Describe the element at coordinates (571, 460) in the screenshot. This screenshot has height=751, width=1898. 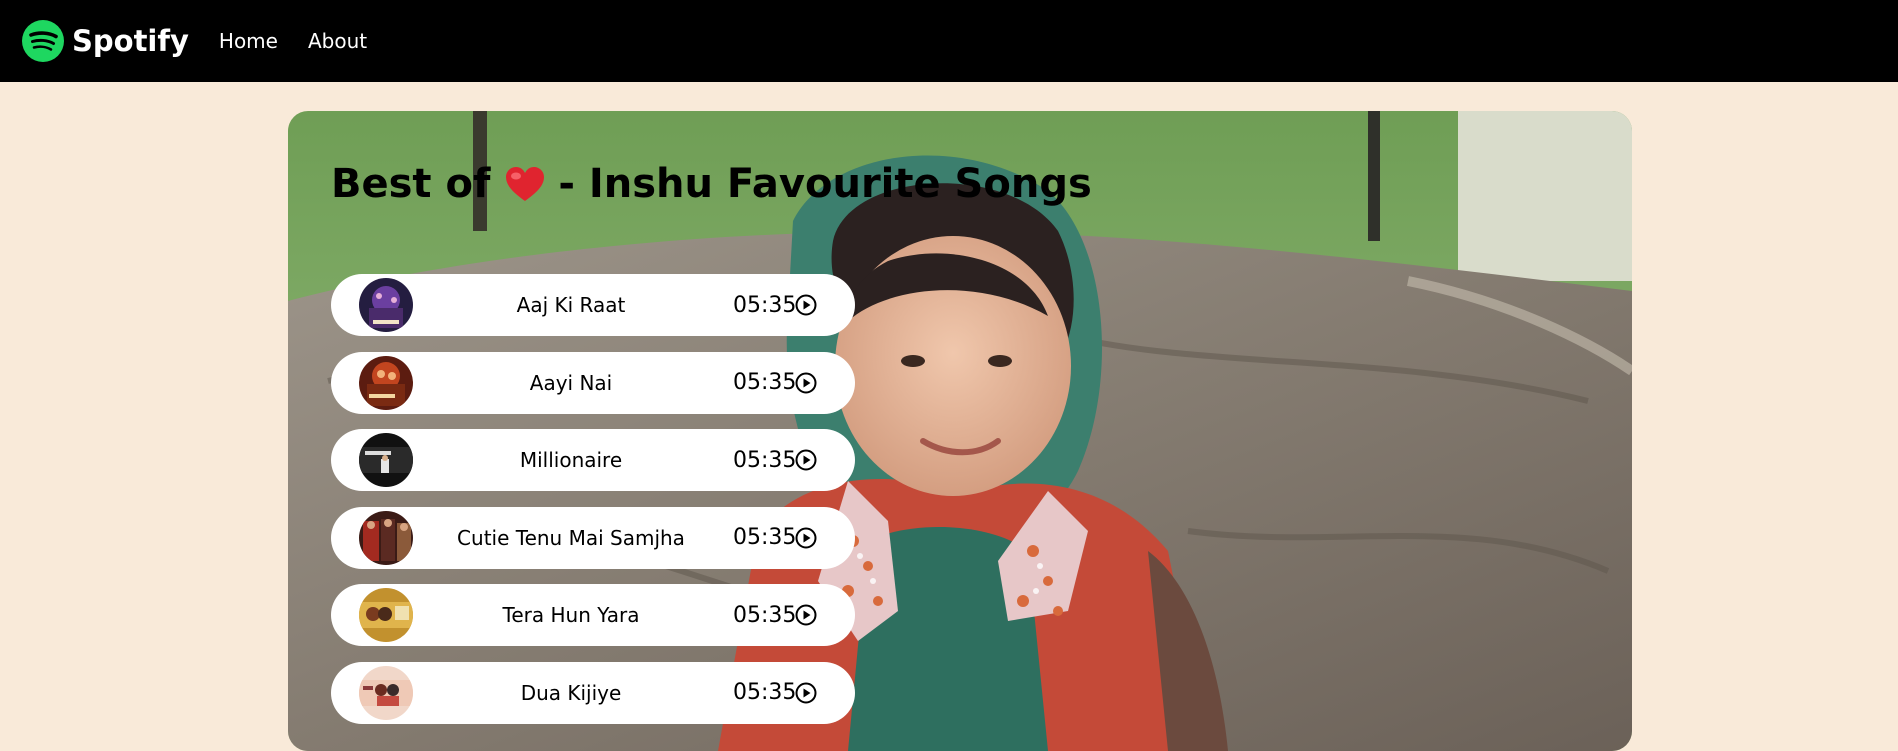
I see `song-title: Millionaire` at that location.